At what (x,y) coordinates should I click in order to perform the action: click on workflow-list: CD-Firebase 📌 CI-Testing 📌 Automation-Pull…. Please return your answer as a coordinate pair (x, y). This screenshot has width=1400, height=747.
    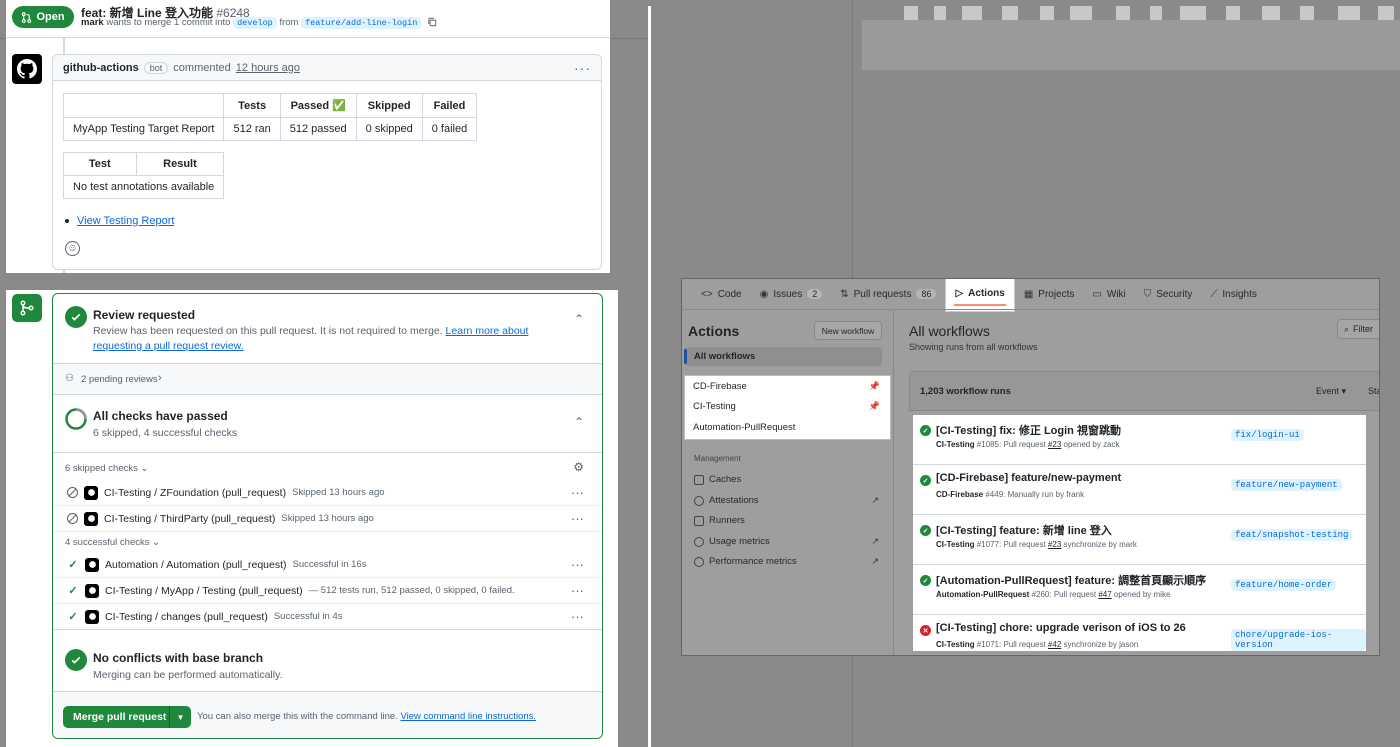
    Looking at the image, I should click on (787, 407).